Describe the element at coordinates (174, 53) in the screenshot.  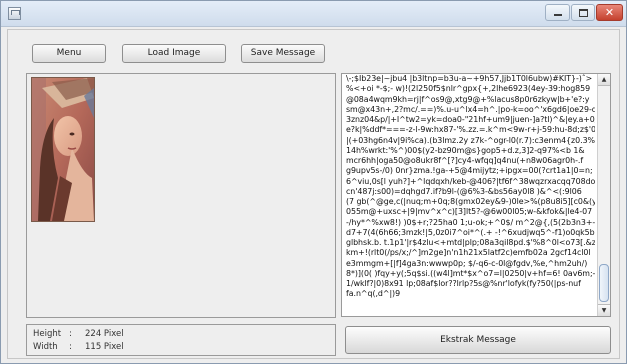
I see `load-image-button: Load Image` at that location.